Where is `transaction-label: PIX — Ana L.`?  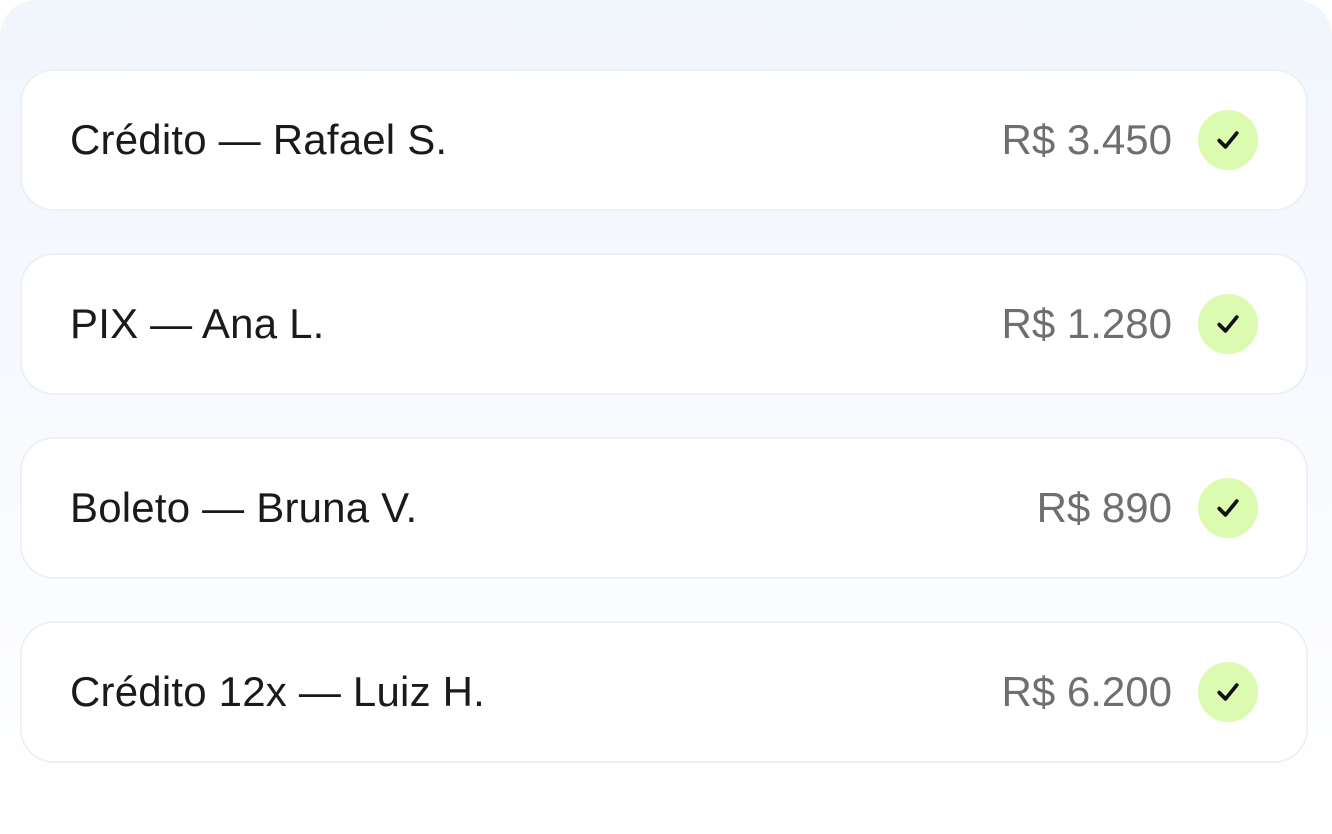
transaction-label: PIX — Ana L. is located at coordinates (197, 323).